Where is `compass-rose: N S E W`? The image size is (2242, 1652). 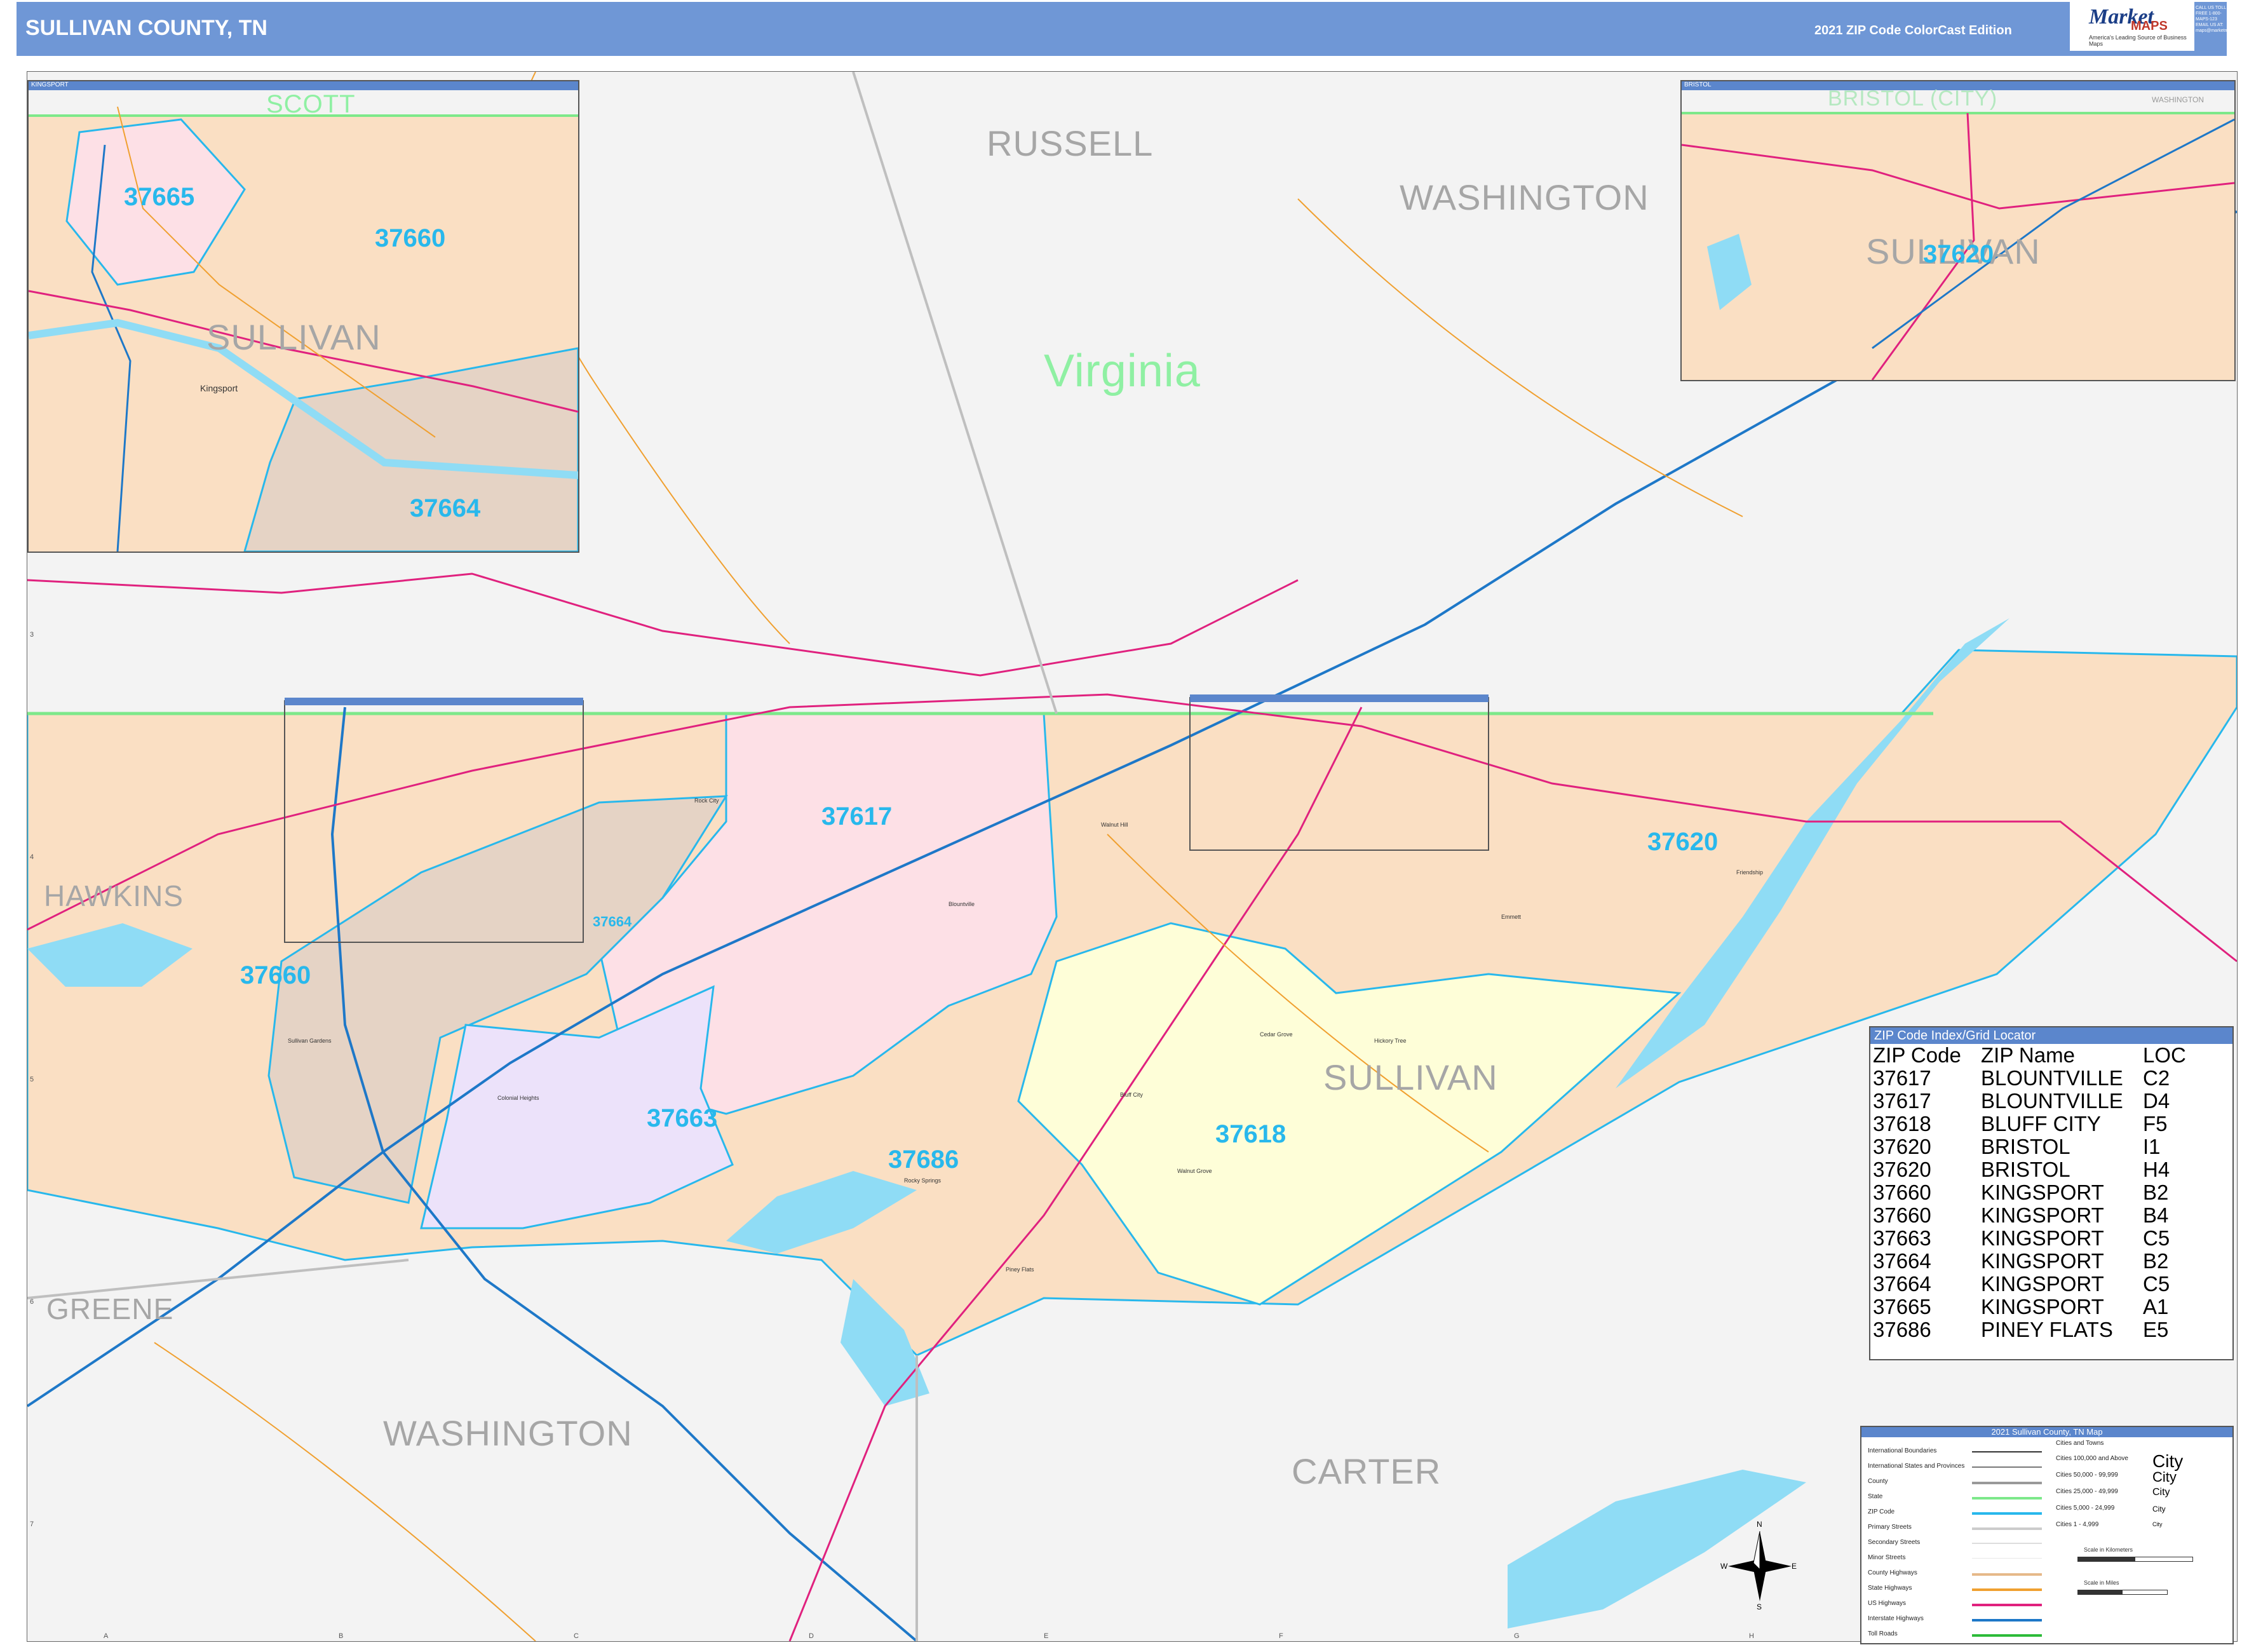 compass-rose: N S E W is located at coordinates (1759, 1566).